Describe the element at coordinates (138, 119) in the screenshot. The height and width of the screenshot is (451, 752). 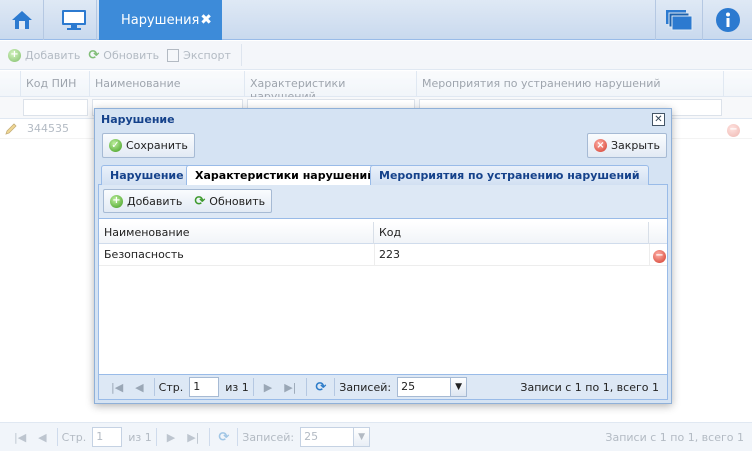
I see `dialog-title: Нарушение` at that location.